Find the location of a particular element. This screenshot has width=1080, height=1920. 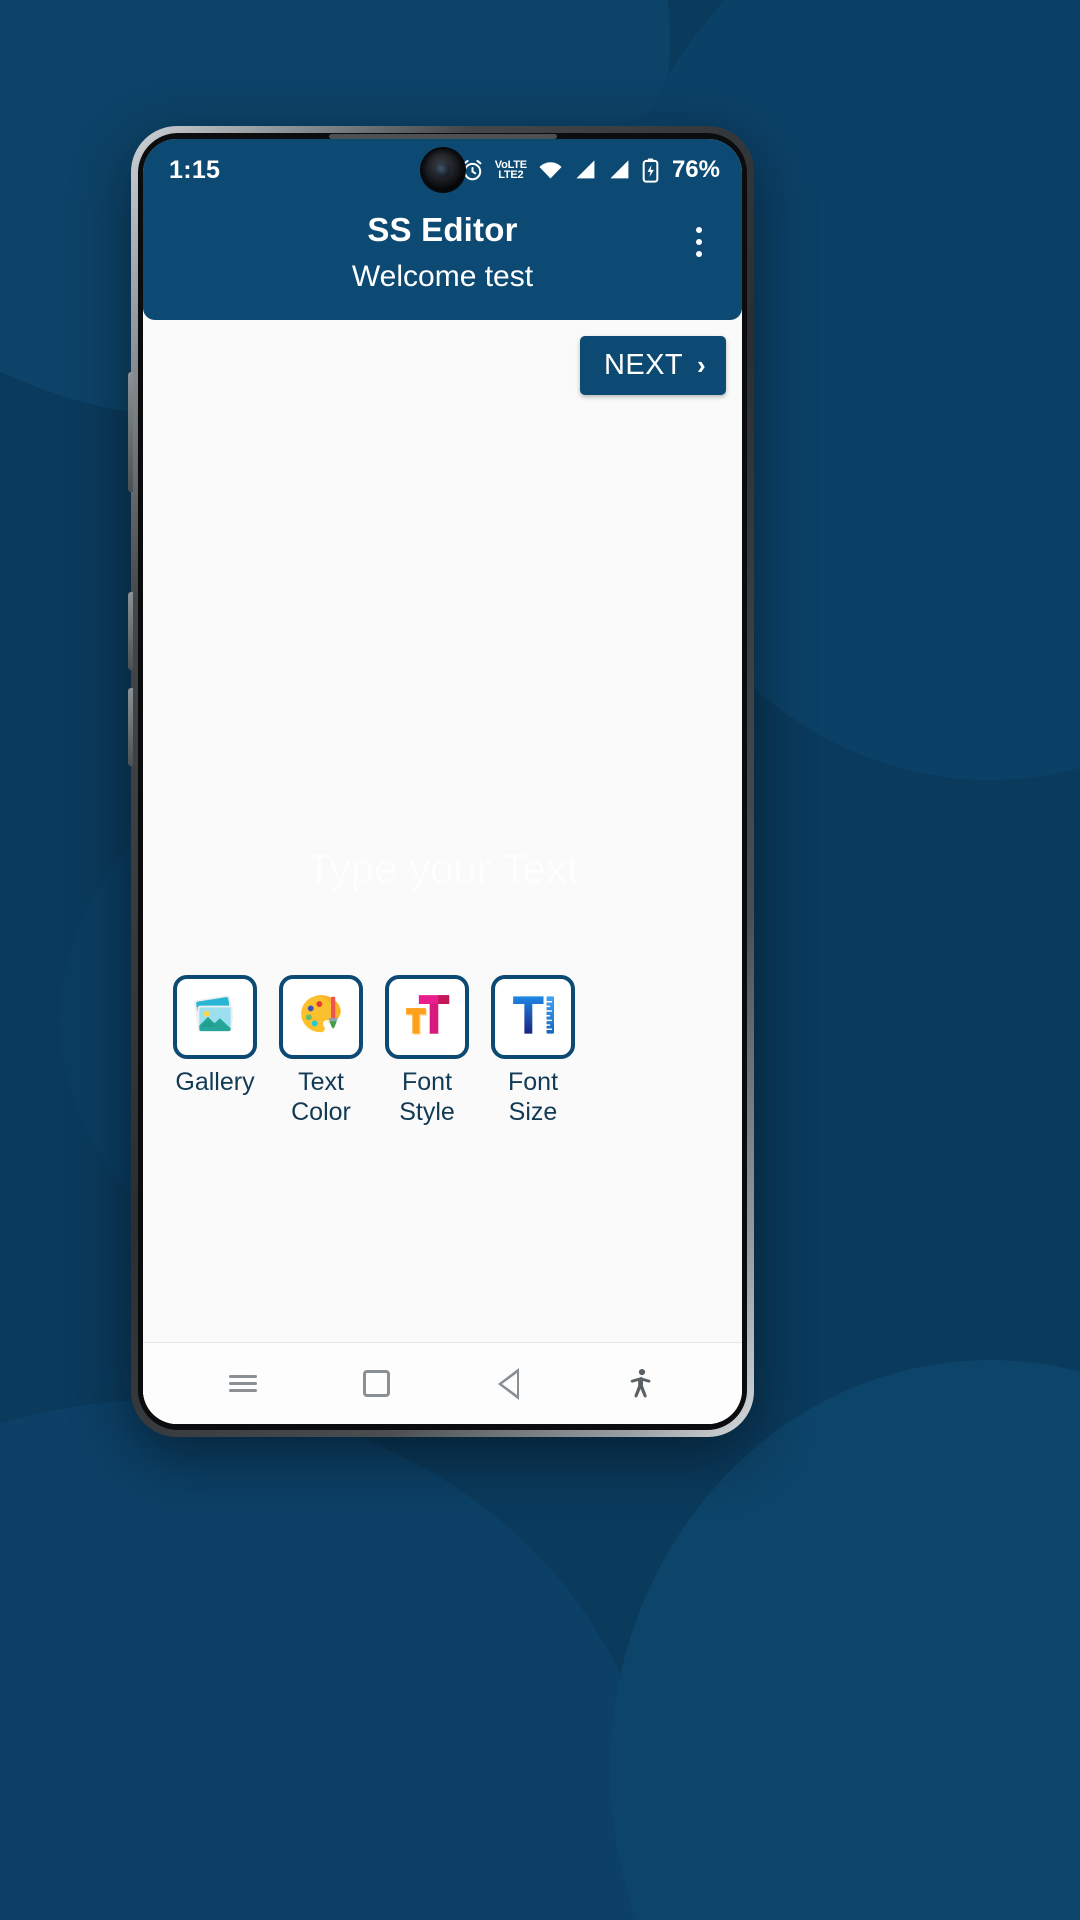

gallery-photos-icon is located at coordinates (215, 1017).